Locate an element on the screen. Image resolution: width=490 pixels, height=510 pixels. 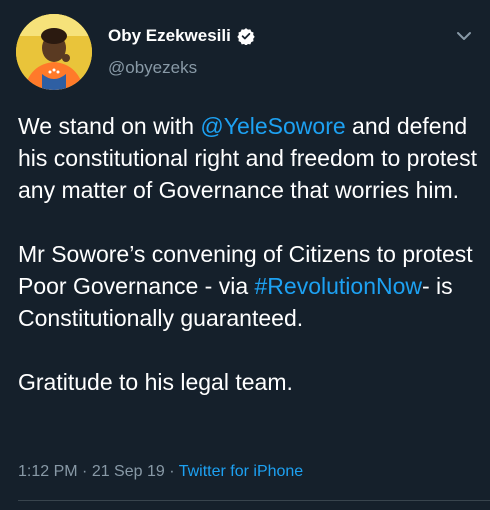
tweet-meta: 1:12 PM · 21 Sep 19 · Twitter for iPhone is located at coordinates (160, 472).